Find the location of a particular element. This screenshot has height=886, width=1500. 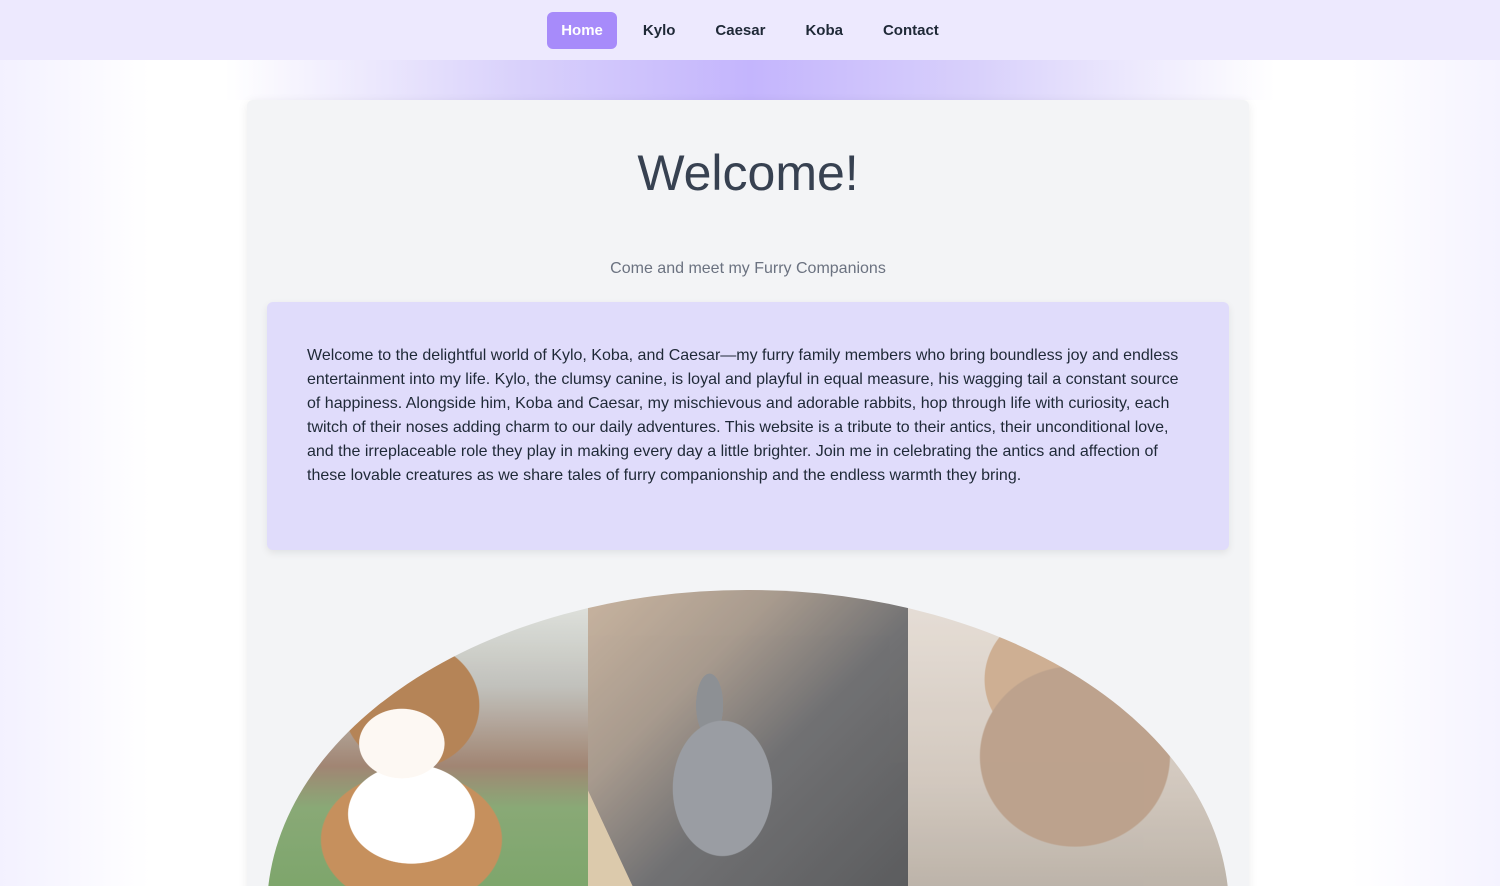

nav-caesar-link: Caesar is located at coordinates (740, 30).